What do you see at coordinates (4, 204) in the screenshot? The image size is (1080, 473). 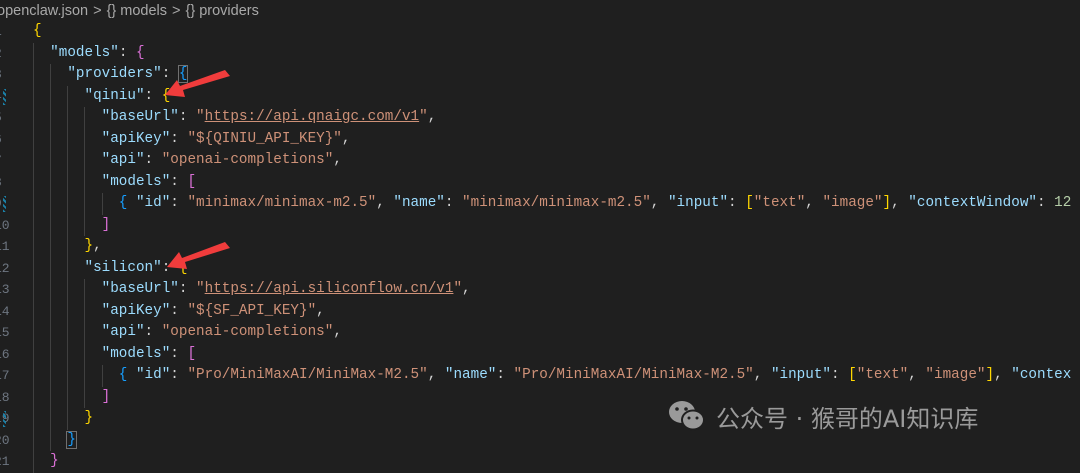 I see `modified-line-marker` at bounding box center [4, 204].